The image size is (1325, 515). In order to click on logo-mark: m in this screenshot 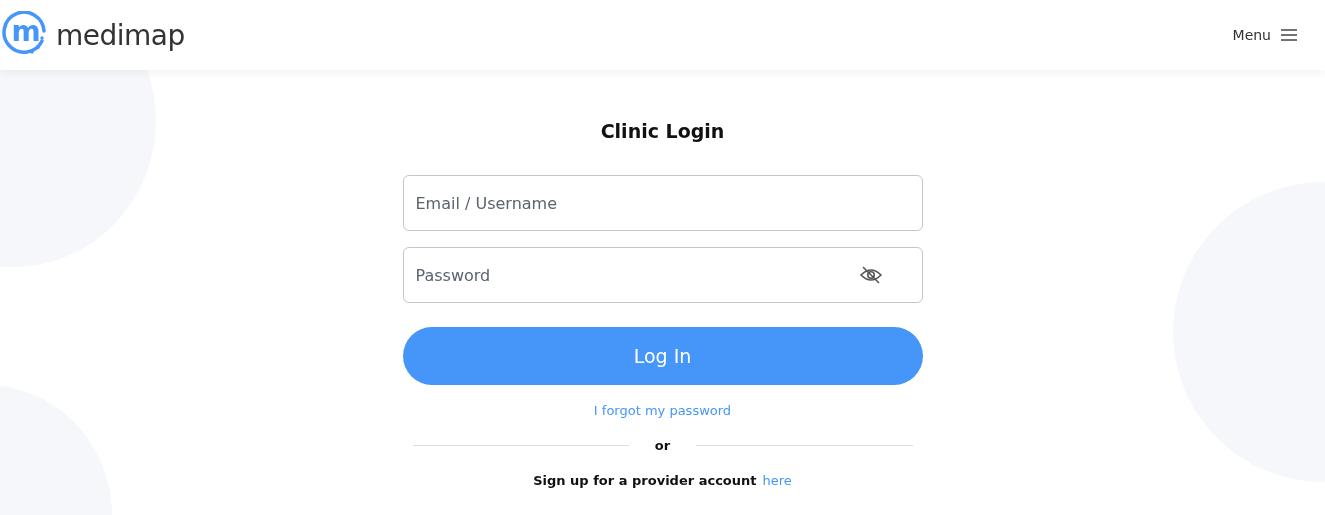, I will do `click(26, 35)`.